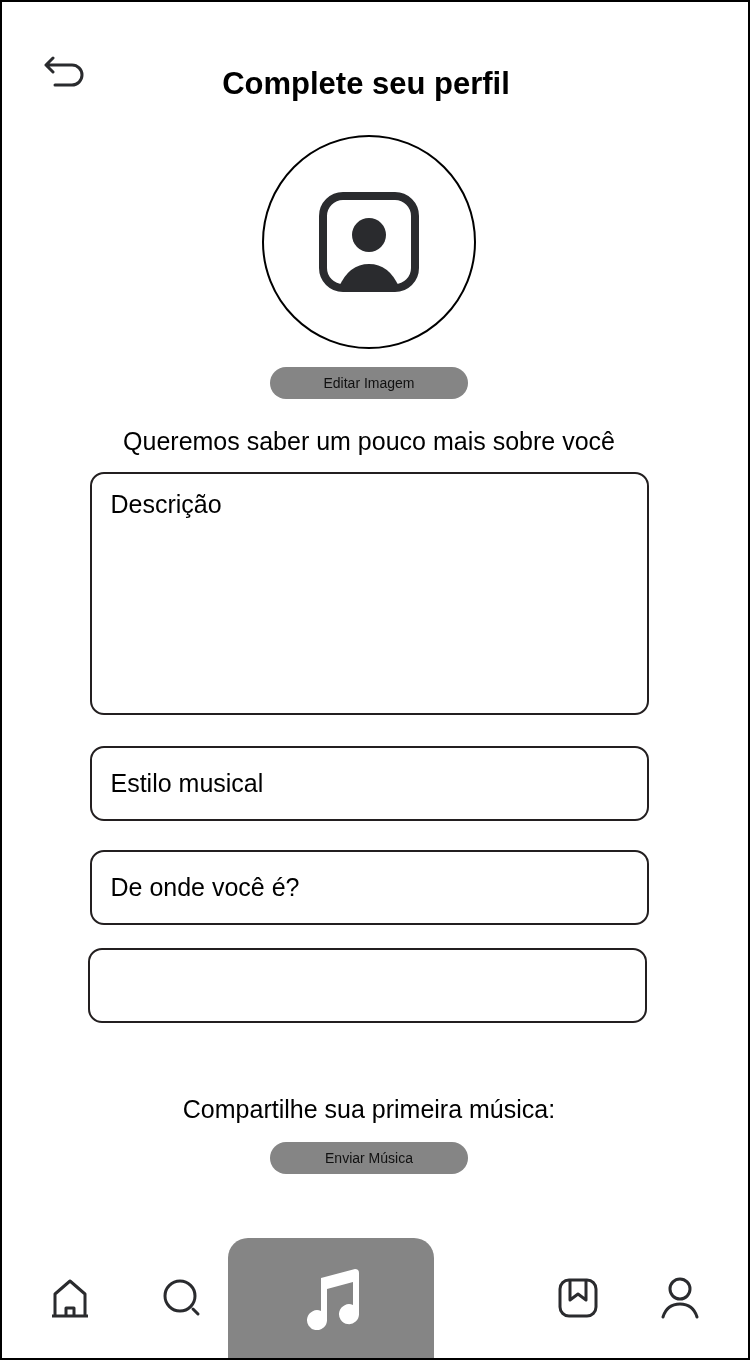  What do you see at coordinates (369, 783) in the screenshot?
I see `input-field: Estilo musical` at bounding box center [369, 783].